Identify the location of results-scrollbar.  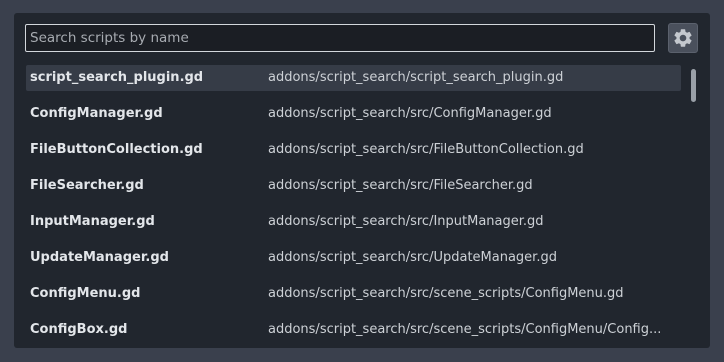
(693, 206).